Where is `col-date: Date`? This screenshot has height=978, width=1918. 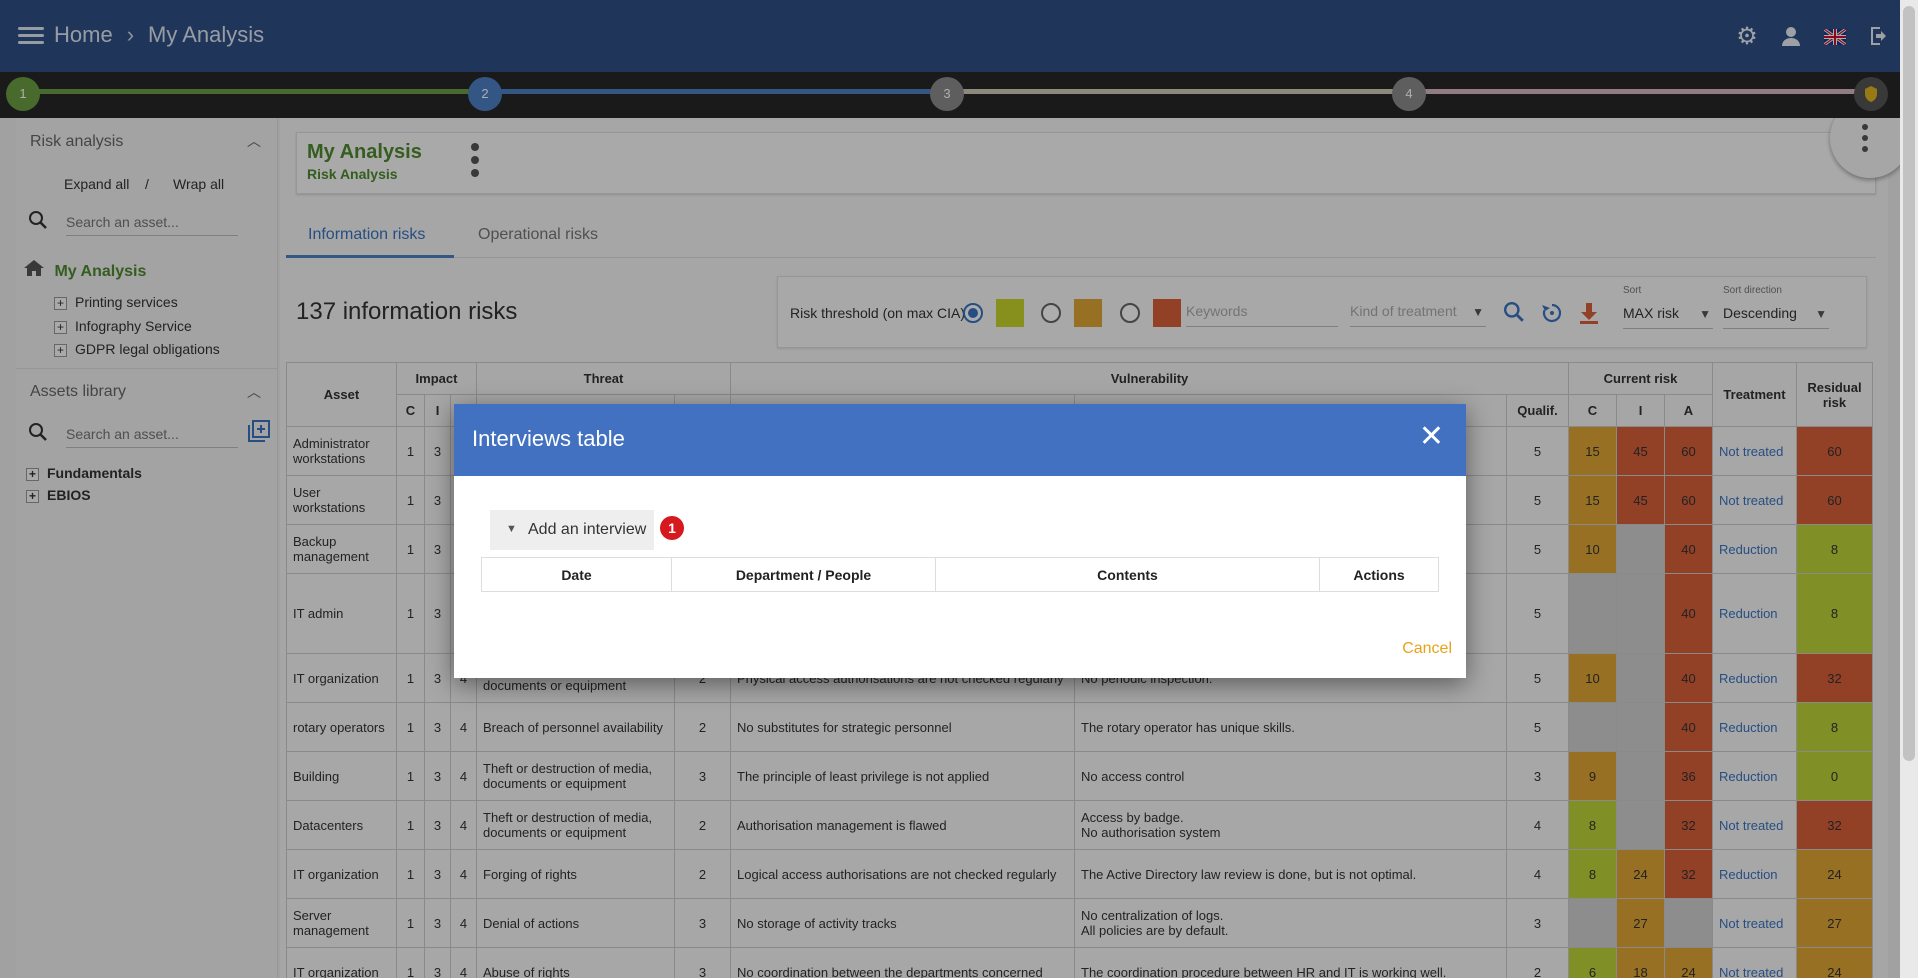
col-date: Date is located at coordinates (576, 574).